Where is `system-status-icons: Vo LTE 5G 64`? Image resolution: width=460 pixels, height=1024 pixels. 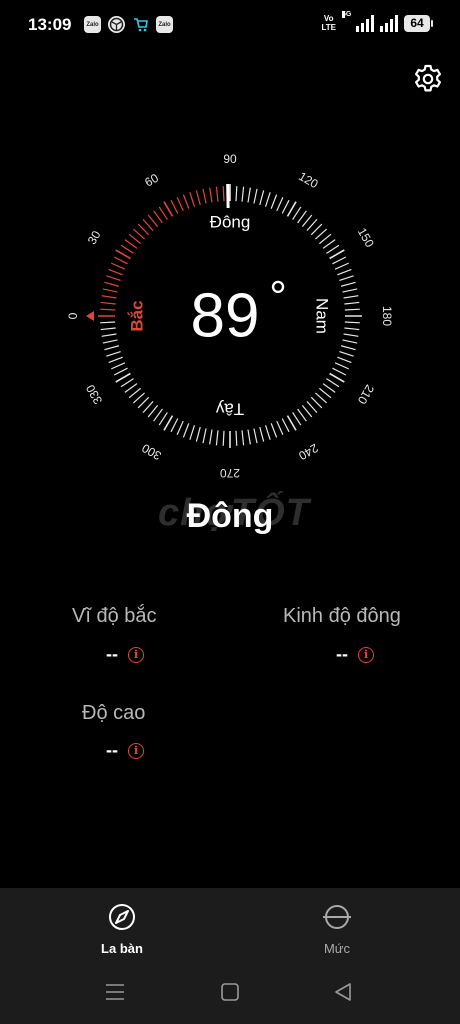
system-status-icons: Vo LTE 5G 64 is located at coordinates (377, 21).